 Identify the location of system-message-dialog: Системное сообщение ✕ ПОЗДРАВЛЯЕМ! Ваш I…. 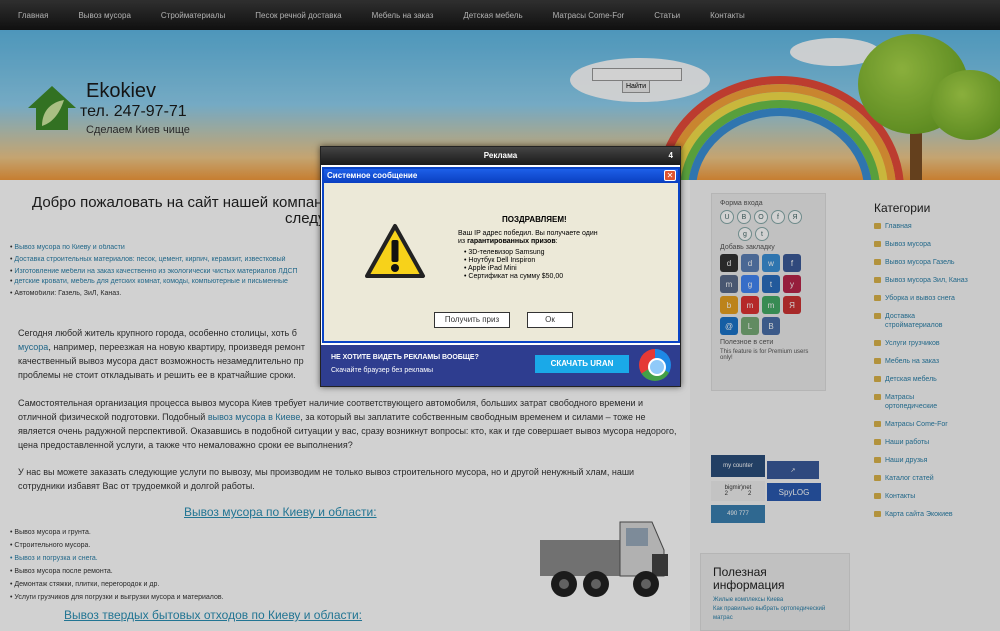
(501, 255).